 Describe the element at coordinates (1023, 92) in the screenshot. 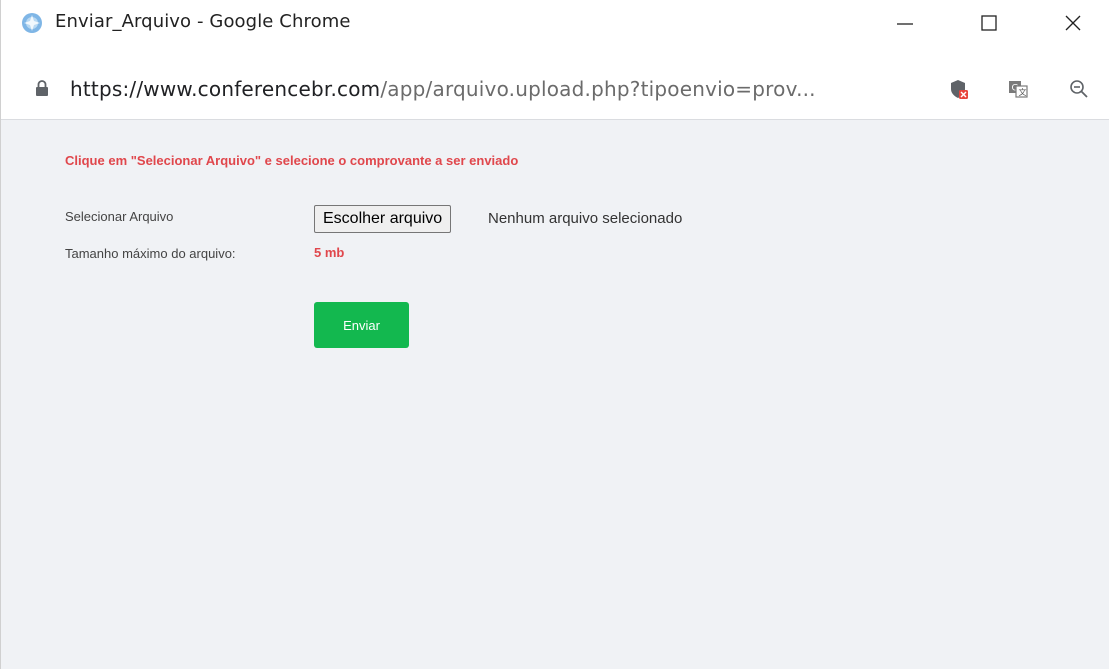

I see `svg-text: 文` at that location.